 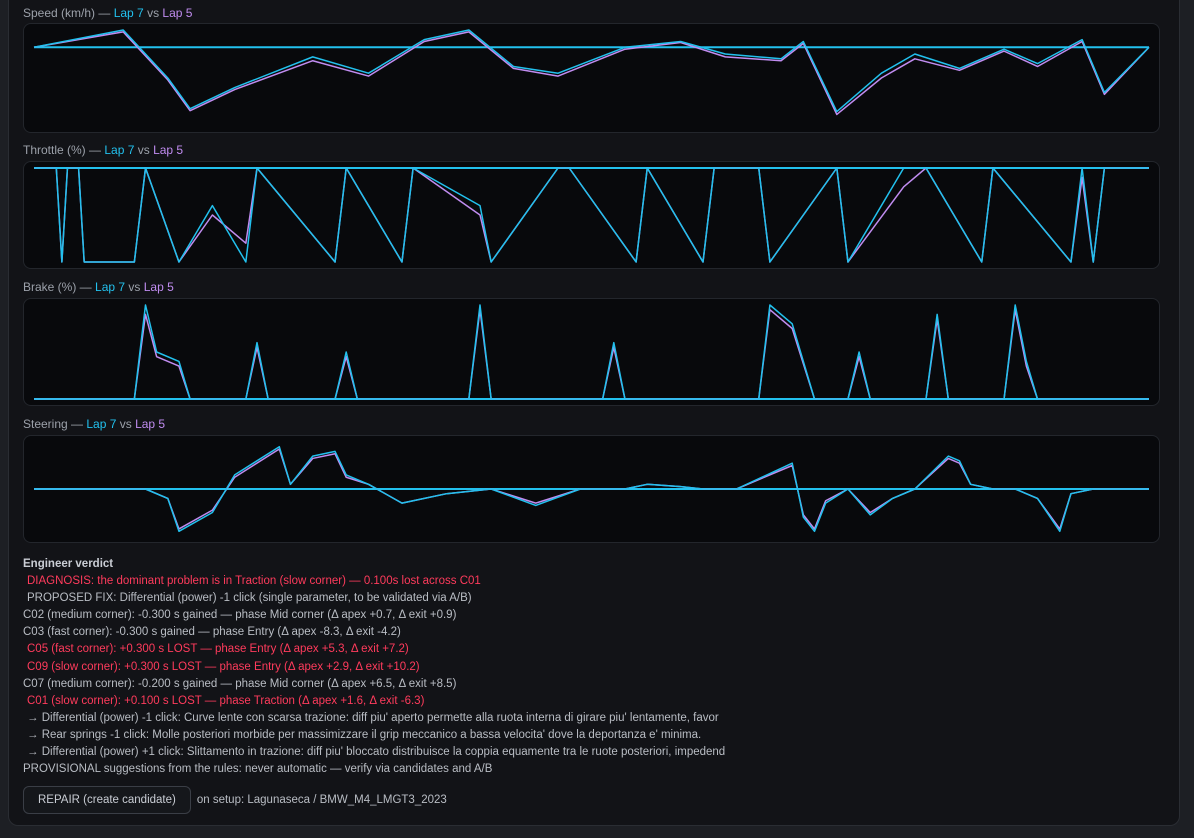 What do you see at coordinates (108, 13) in the screenshot?
I see `speed-chart-title: Speed (km/h) — Lap 7 vs Lap 5` at bounding box center [108, 13].